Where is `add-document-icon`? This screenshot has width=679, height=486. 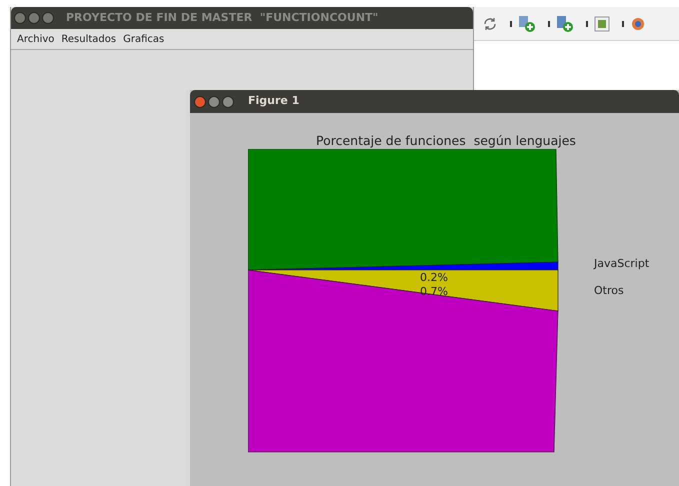 add-document-icon is located at coordinates (565, 24).